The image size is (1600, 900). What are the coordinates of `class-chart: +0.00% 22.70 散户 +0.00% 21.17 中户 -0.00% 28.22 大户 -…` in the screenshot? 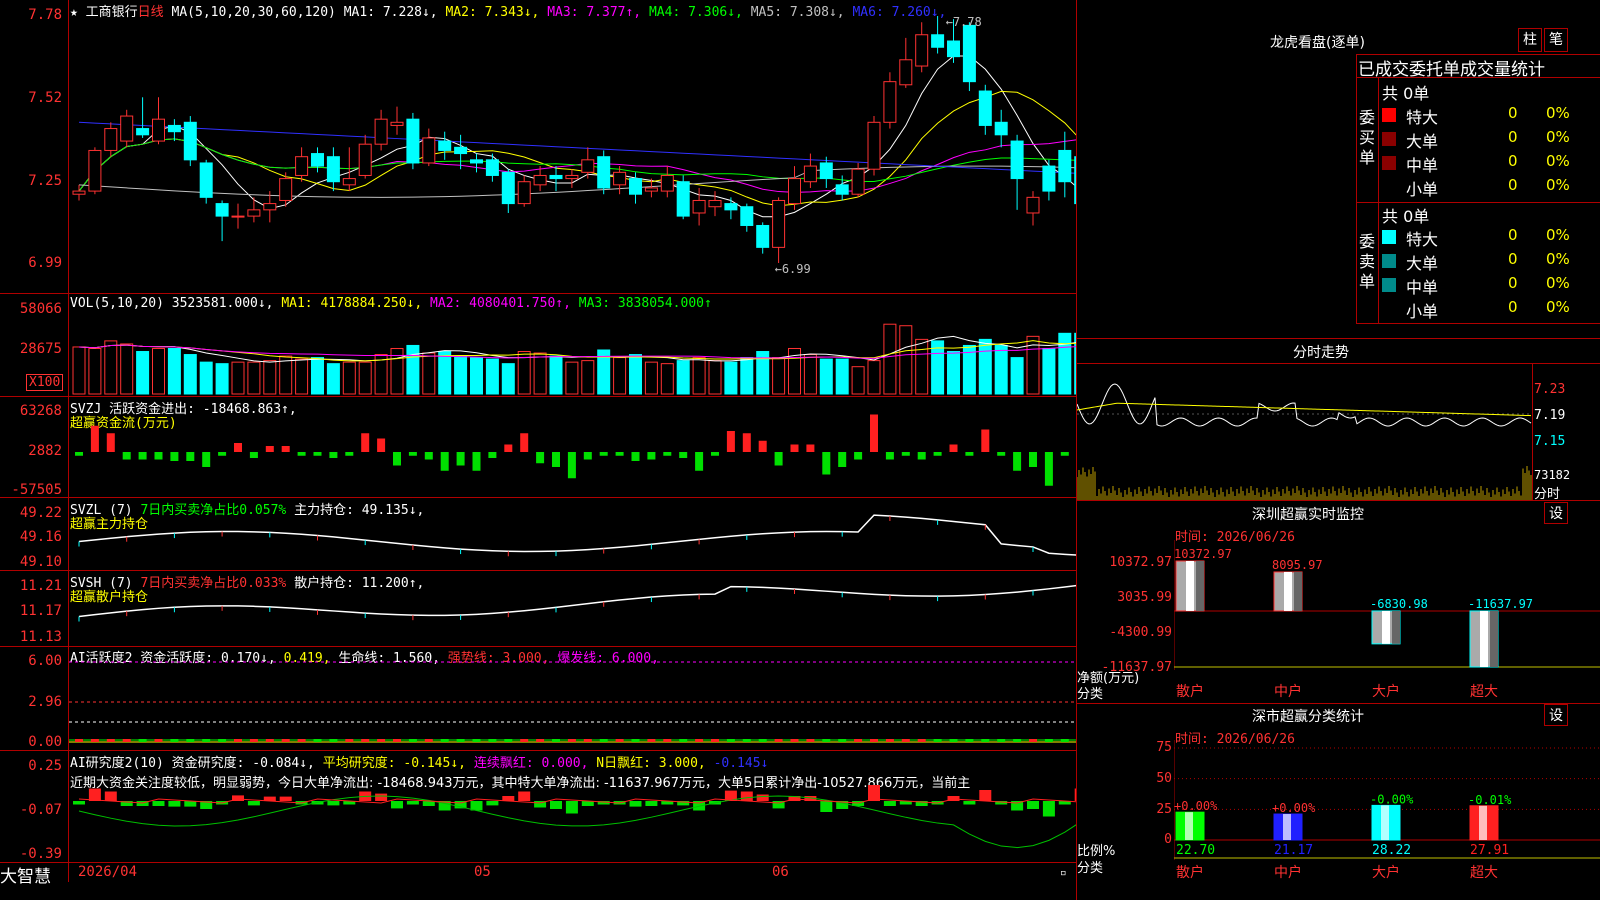 It's located at (1387, 820).